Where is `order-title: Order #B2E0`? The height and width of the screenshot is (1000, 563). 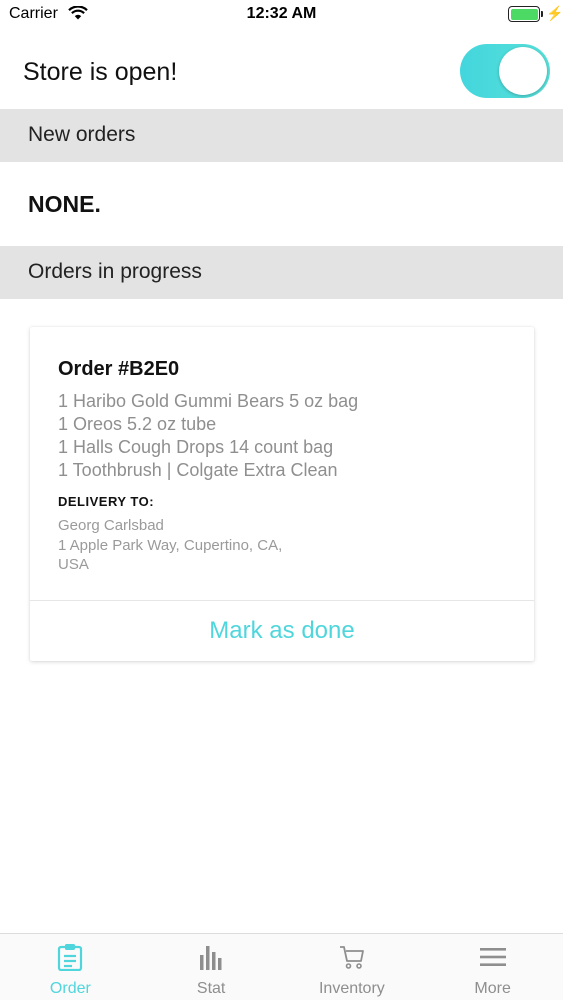 order-title: Order #B2E0 is located at coordinates (119, 369).